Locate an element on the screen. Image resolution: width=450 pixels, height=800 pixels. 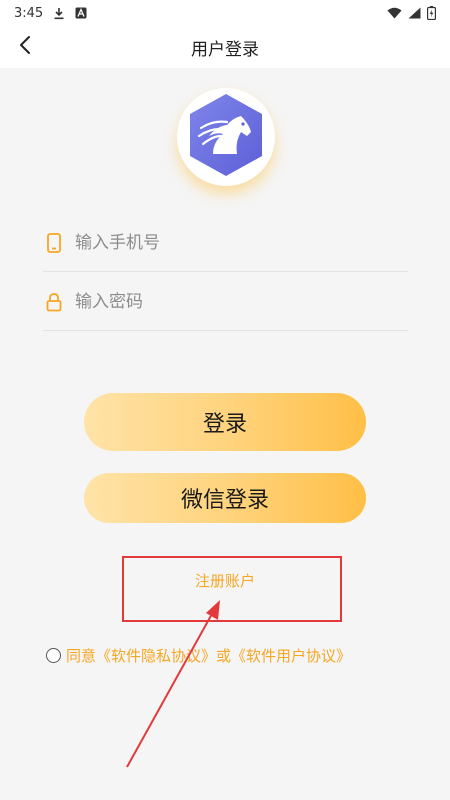
app-bar: 用户登录 is located at coordinates (225, 47).